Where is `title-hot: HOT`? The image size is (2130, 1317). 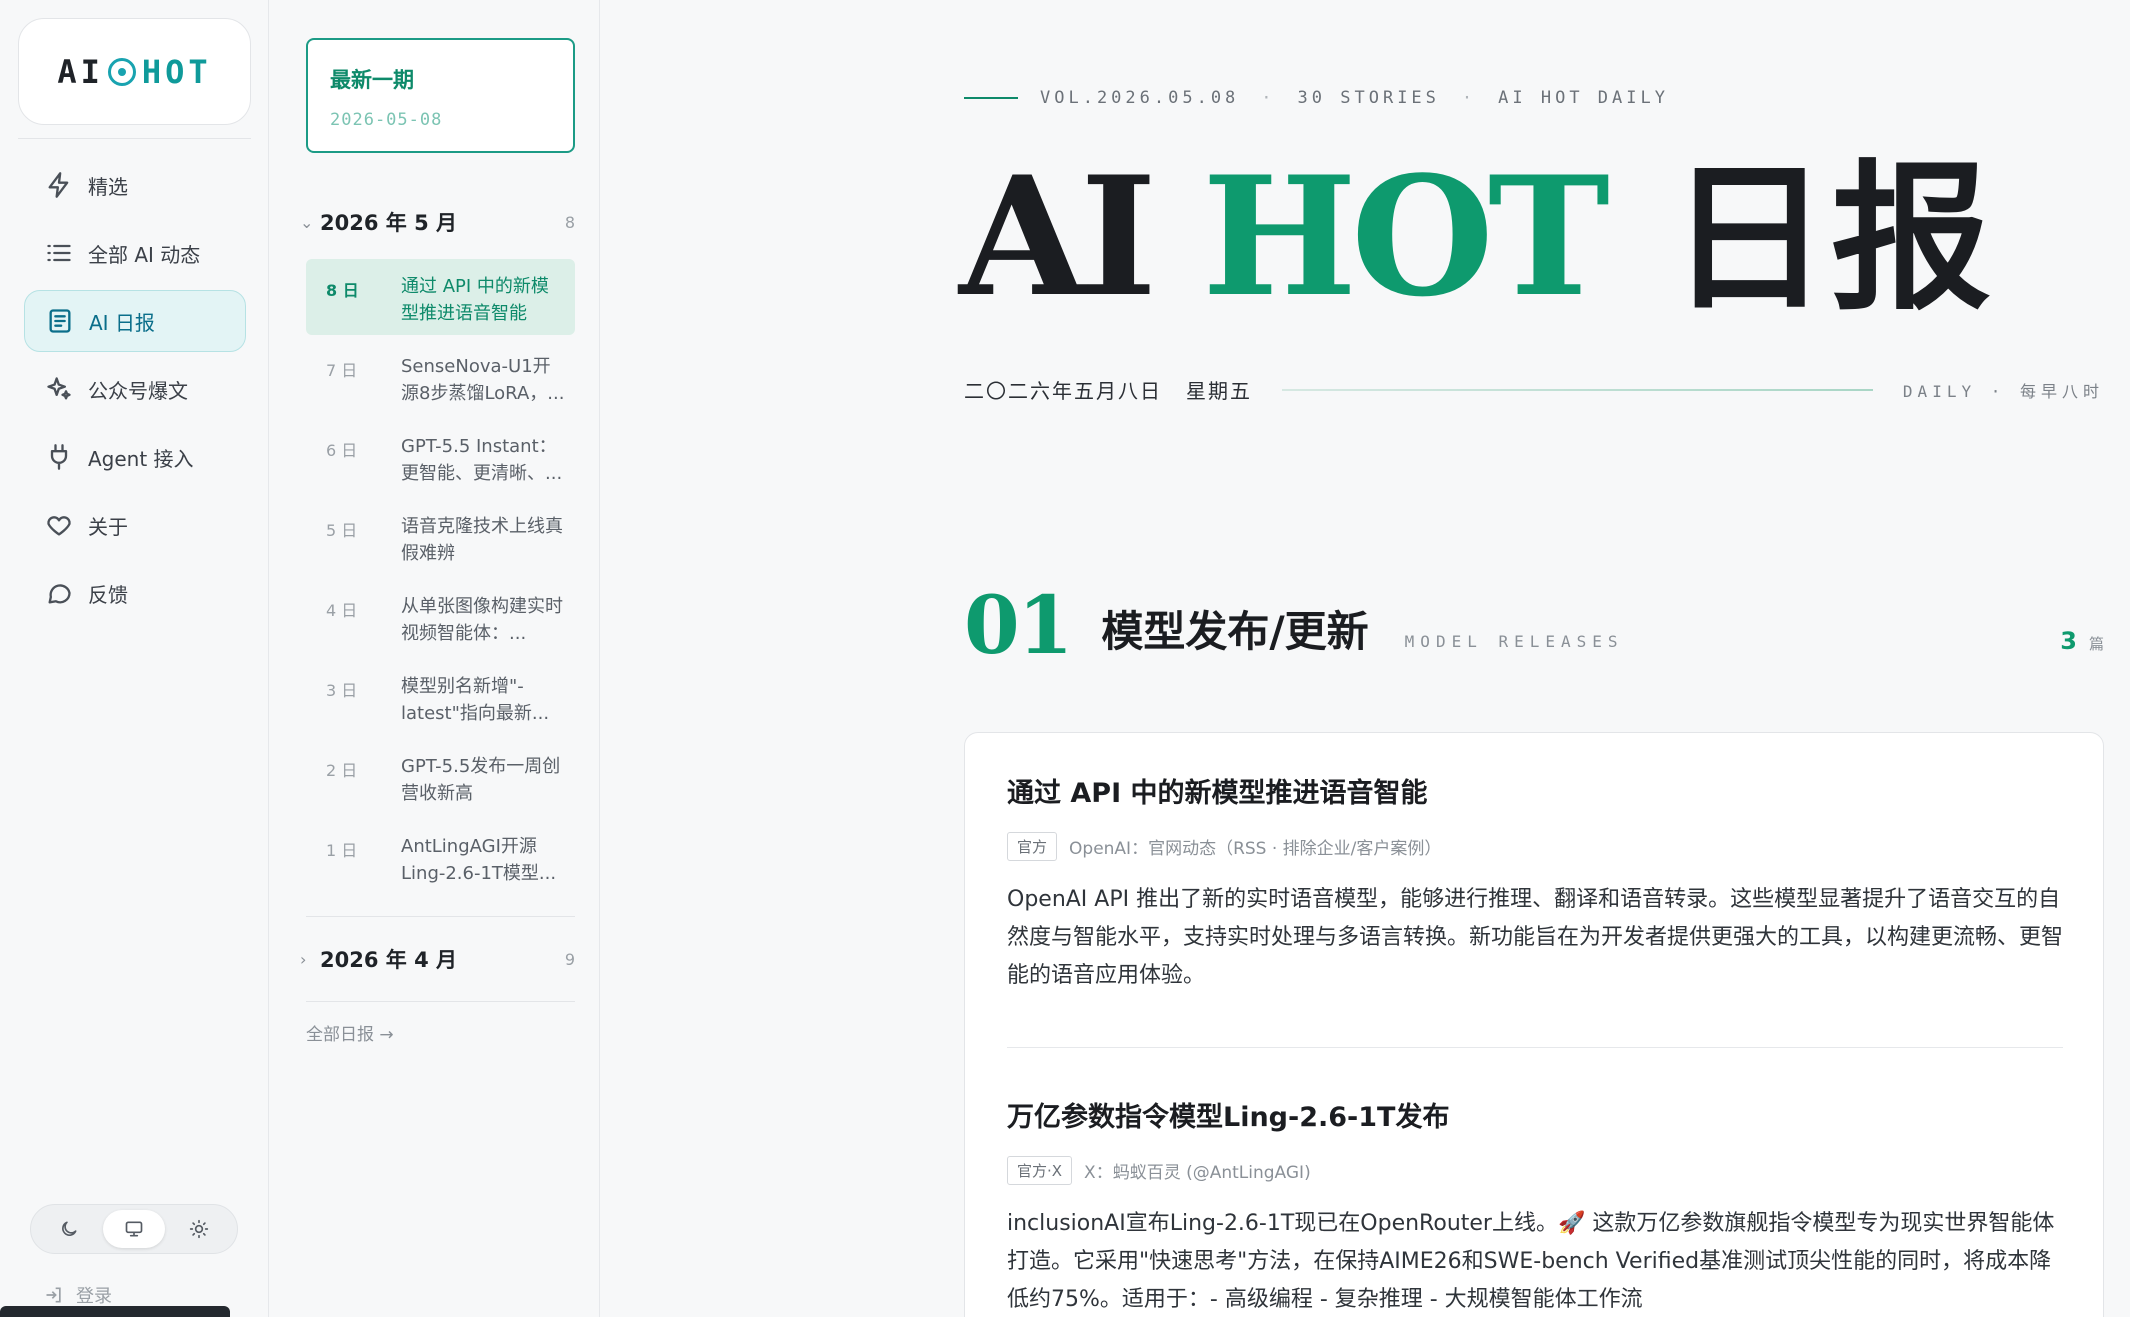
title-hot: HOT is located at coordinates (1406, 236).